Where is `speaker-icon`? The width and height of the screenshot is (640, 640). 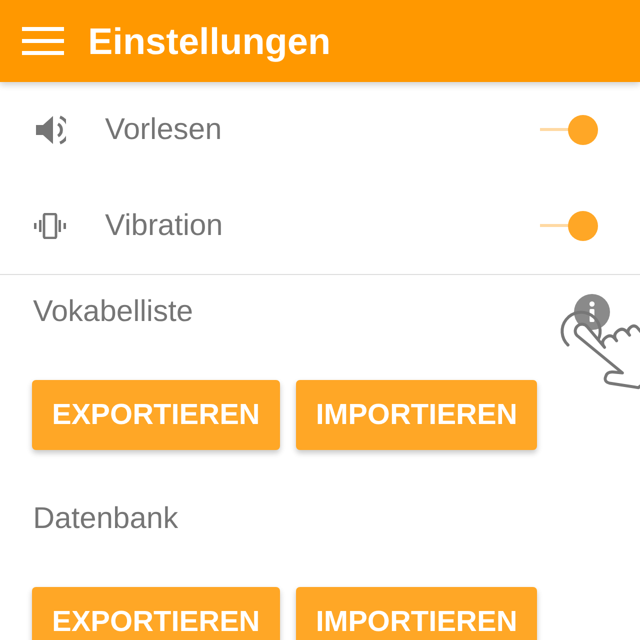 speaker-icon is located at coordinates (50, 130).